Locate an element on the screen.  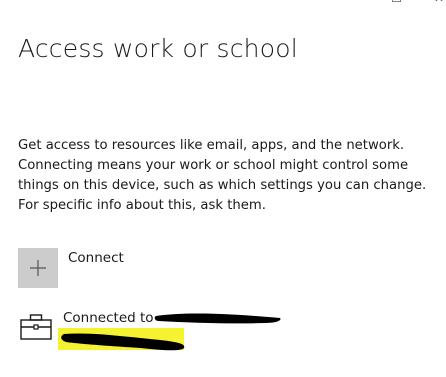
connected-account-item: Connected to is located at coordinates (168, 331).